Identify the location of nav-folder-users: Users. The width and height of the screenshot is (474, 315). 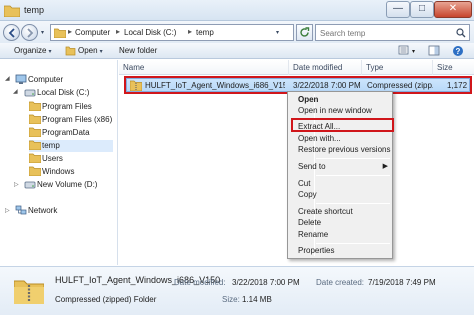
(68, 159).